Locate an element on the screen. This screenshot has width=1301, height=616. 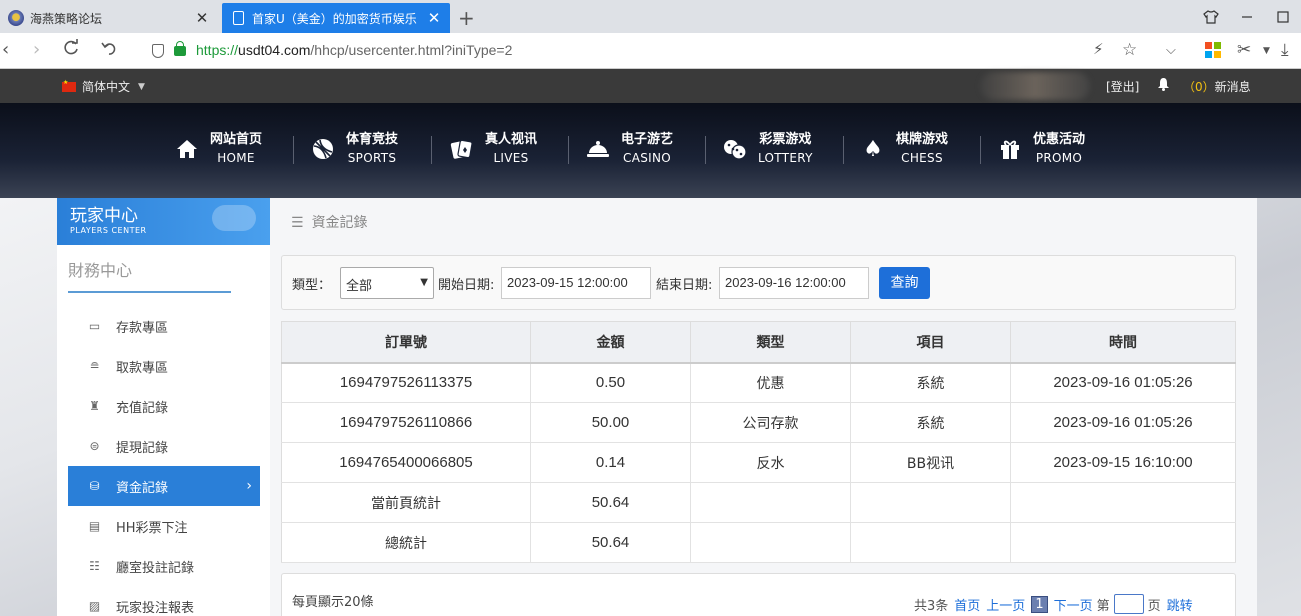
nav-cn: 网站首页 is located at coordinates (236, 139).